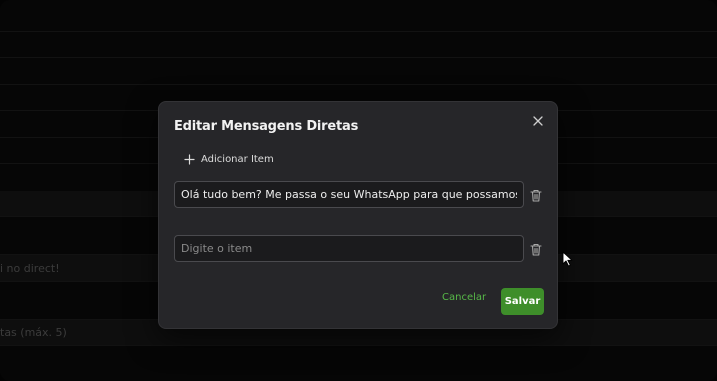 The width and height of the screenshot is (717, 381). Describe the element at coordinates (464, 297) in the screenshot. I see `cancel-button: Cancelar` at that location.